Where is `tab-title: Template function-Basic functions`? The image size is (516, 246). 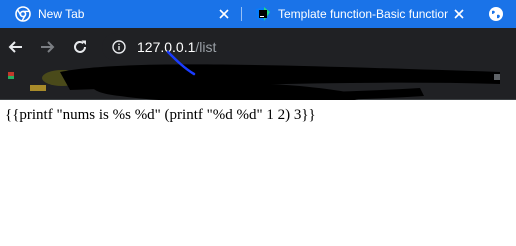 tab-title: Template function-Basic functions is located at coordinates (363, 14).